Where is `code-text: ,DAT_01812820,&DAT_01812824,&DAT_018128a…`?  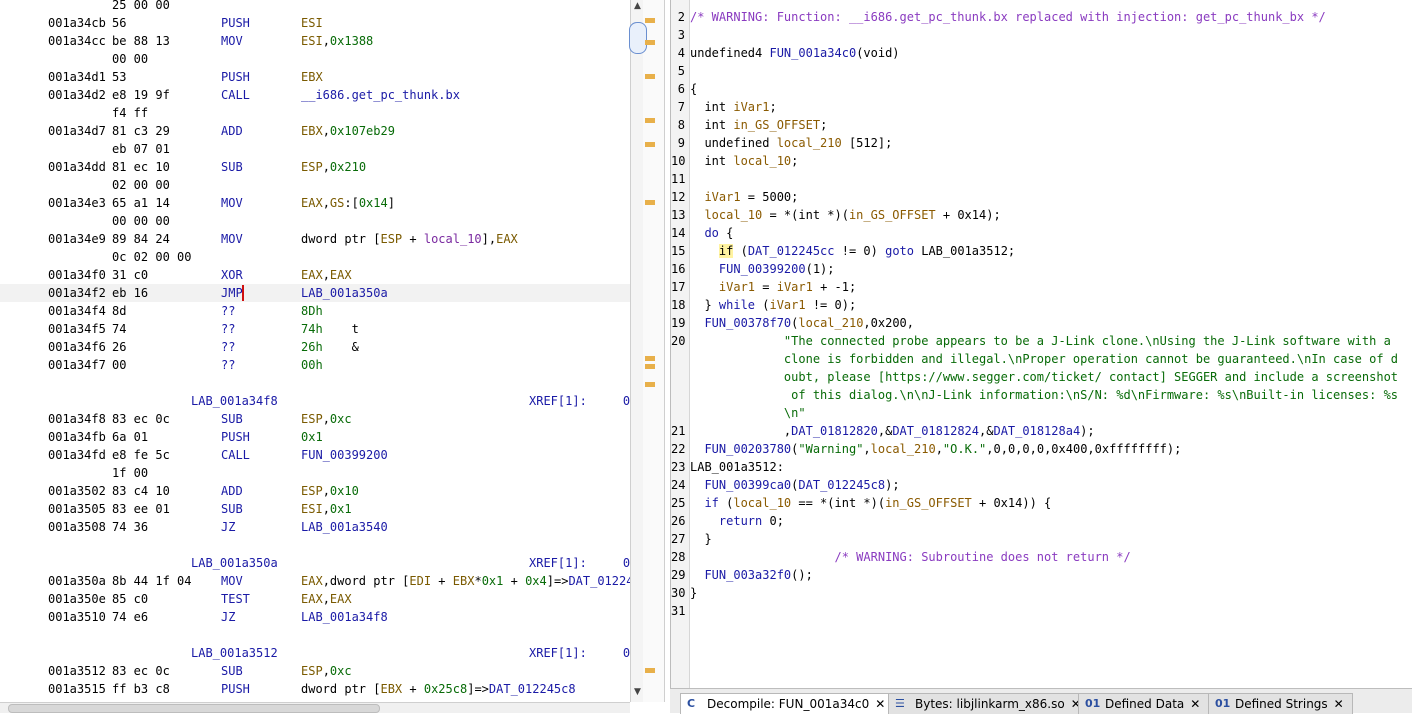
code-text: ,DAT_01812820,&DAT_01812824,&DAT_018128a… is located at coordinates (892, 431).